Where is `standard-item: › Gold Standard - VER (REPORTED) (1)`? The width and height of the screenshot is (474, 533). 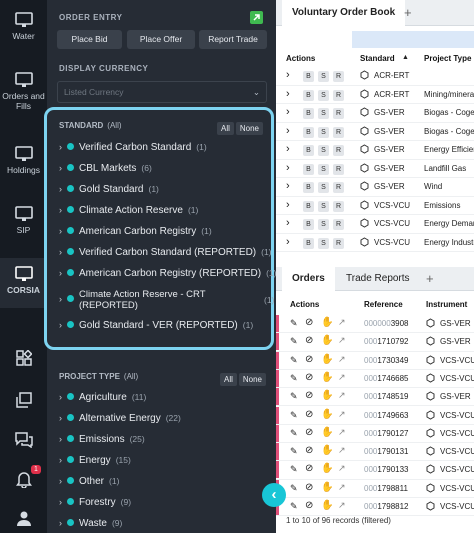 standard-item: › Gold Standard - VER (REPORTED) (1) is located at coordinates (156, 325).